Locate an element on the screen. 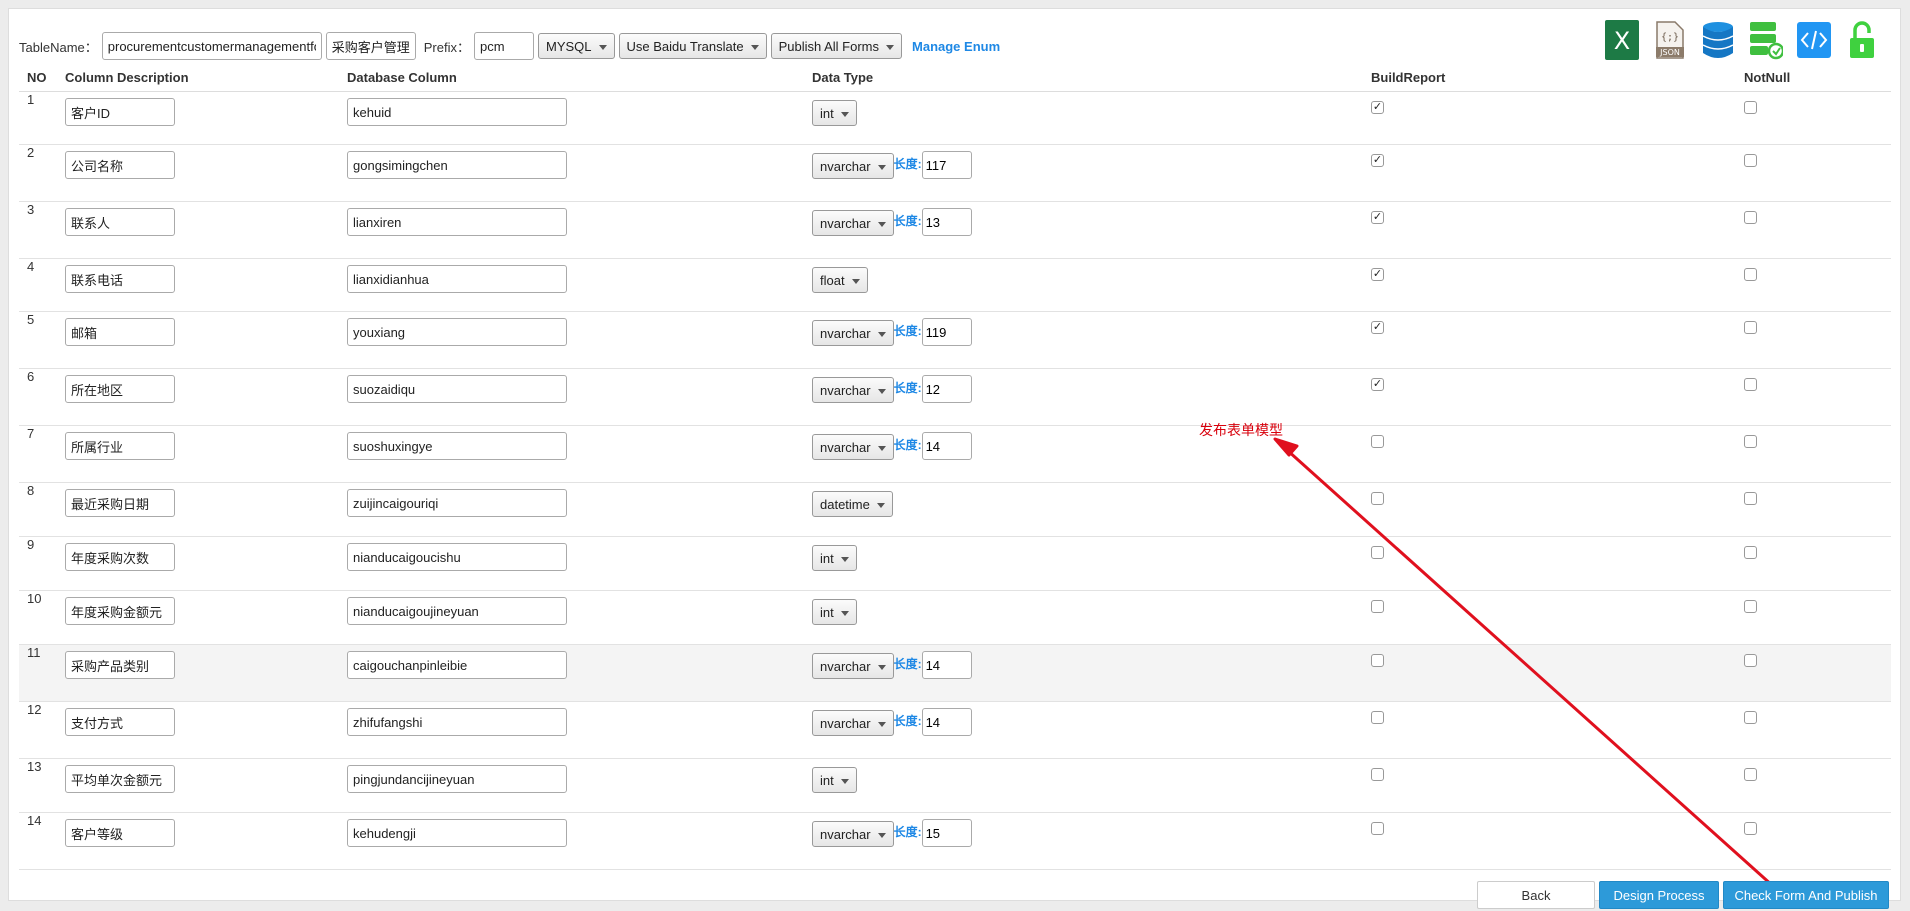 The image size is (1910, 911). data-type-select: datetime is located at coordinates (852, 504).